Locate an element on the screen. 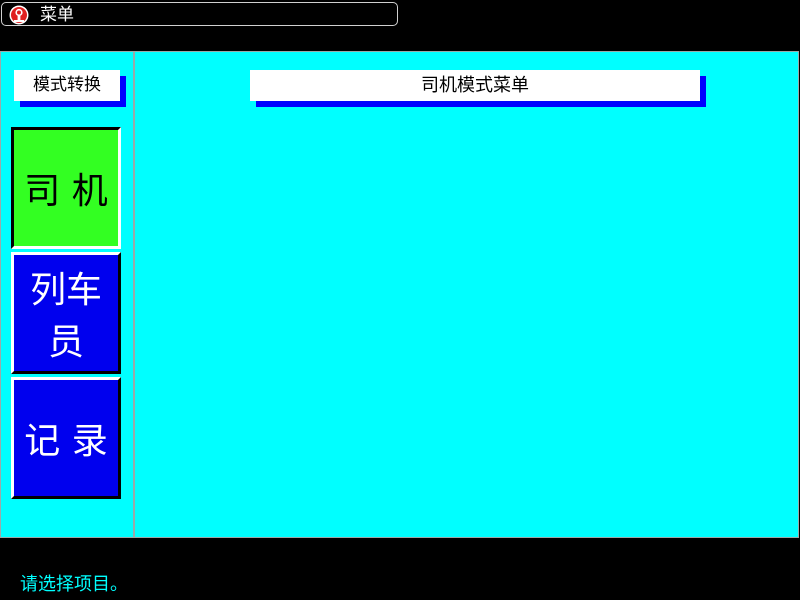 Image resolution: width=800 pixels, height=600 pixels. railway-logo-icon is located at coordinates (19, 15).